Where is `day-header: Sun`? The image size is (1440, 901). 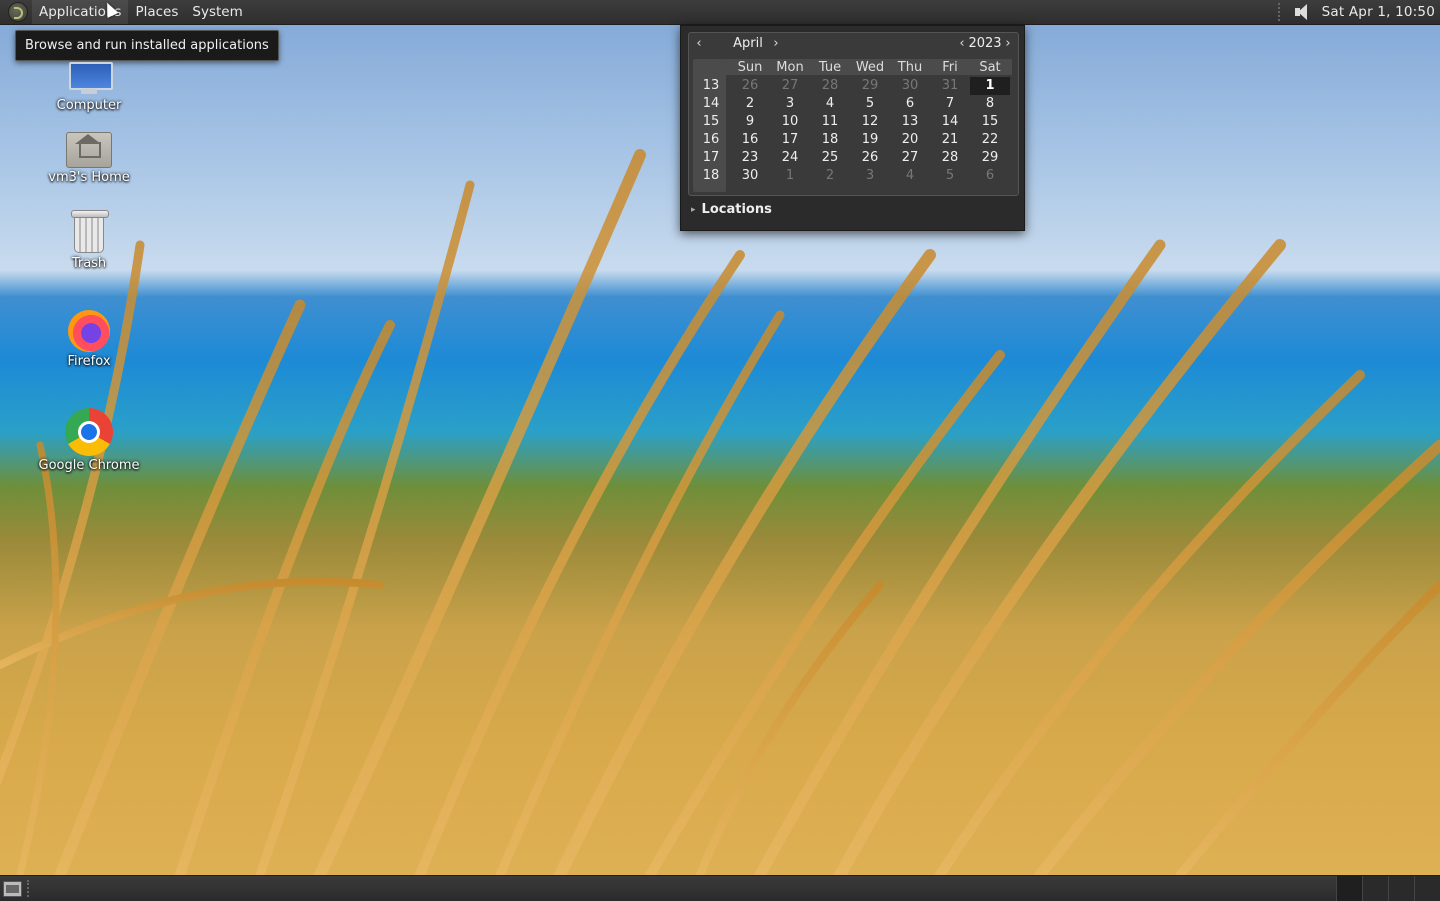
day-header: Sun is located at coordinates (750, 67).